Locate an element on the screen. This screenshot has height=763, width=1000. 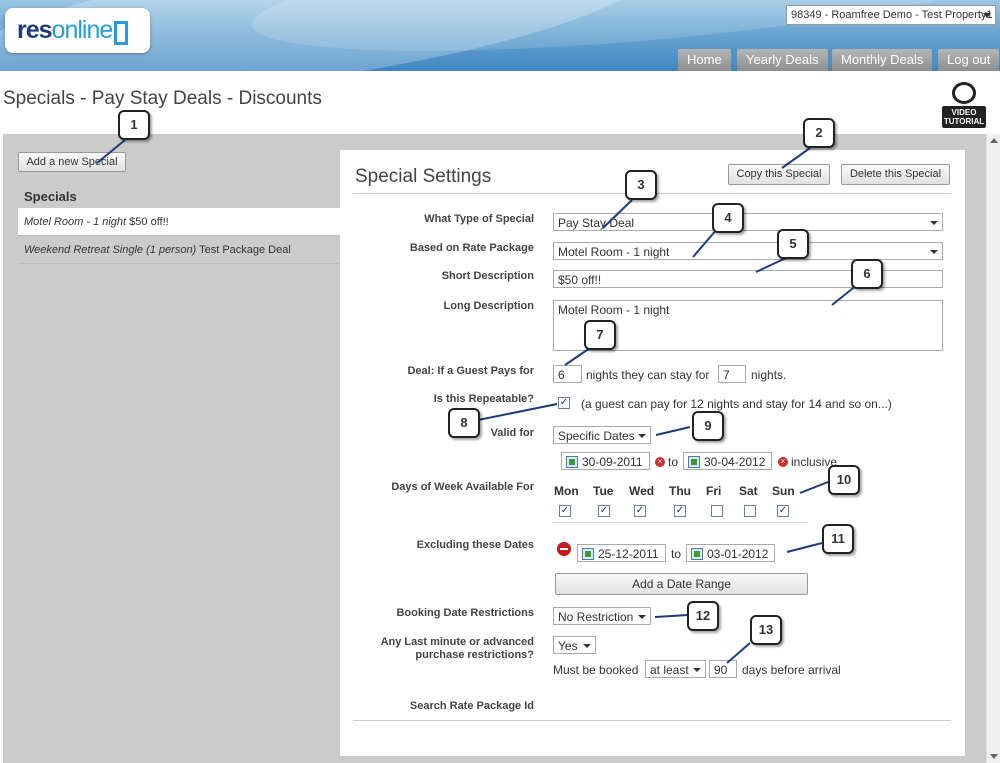
exclude-to-value: 03-01-2012 is located at coordinates (738, 554).